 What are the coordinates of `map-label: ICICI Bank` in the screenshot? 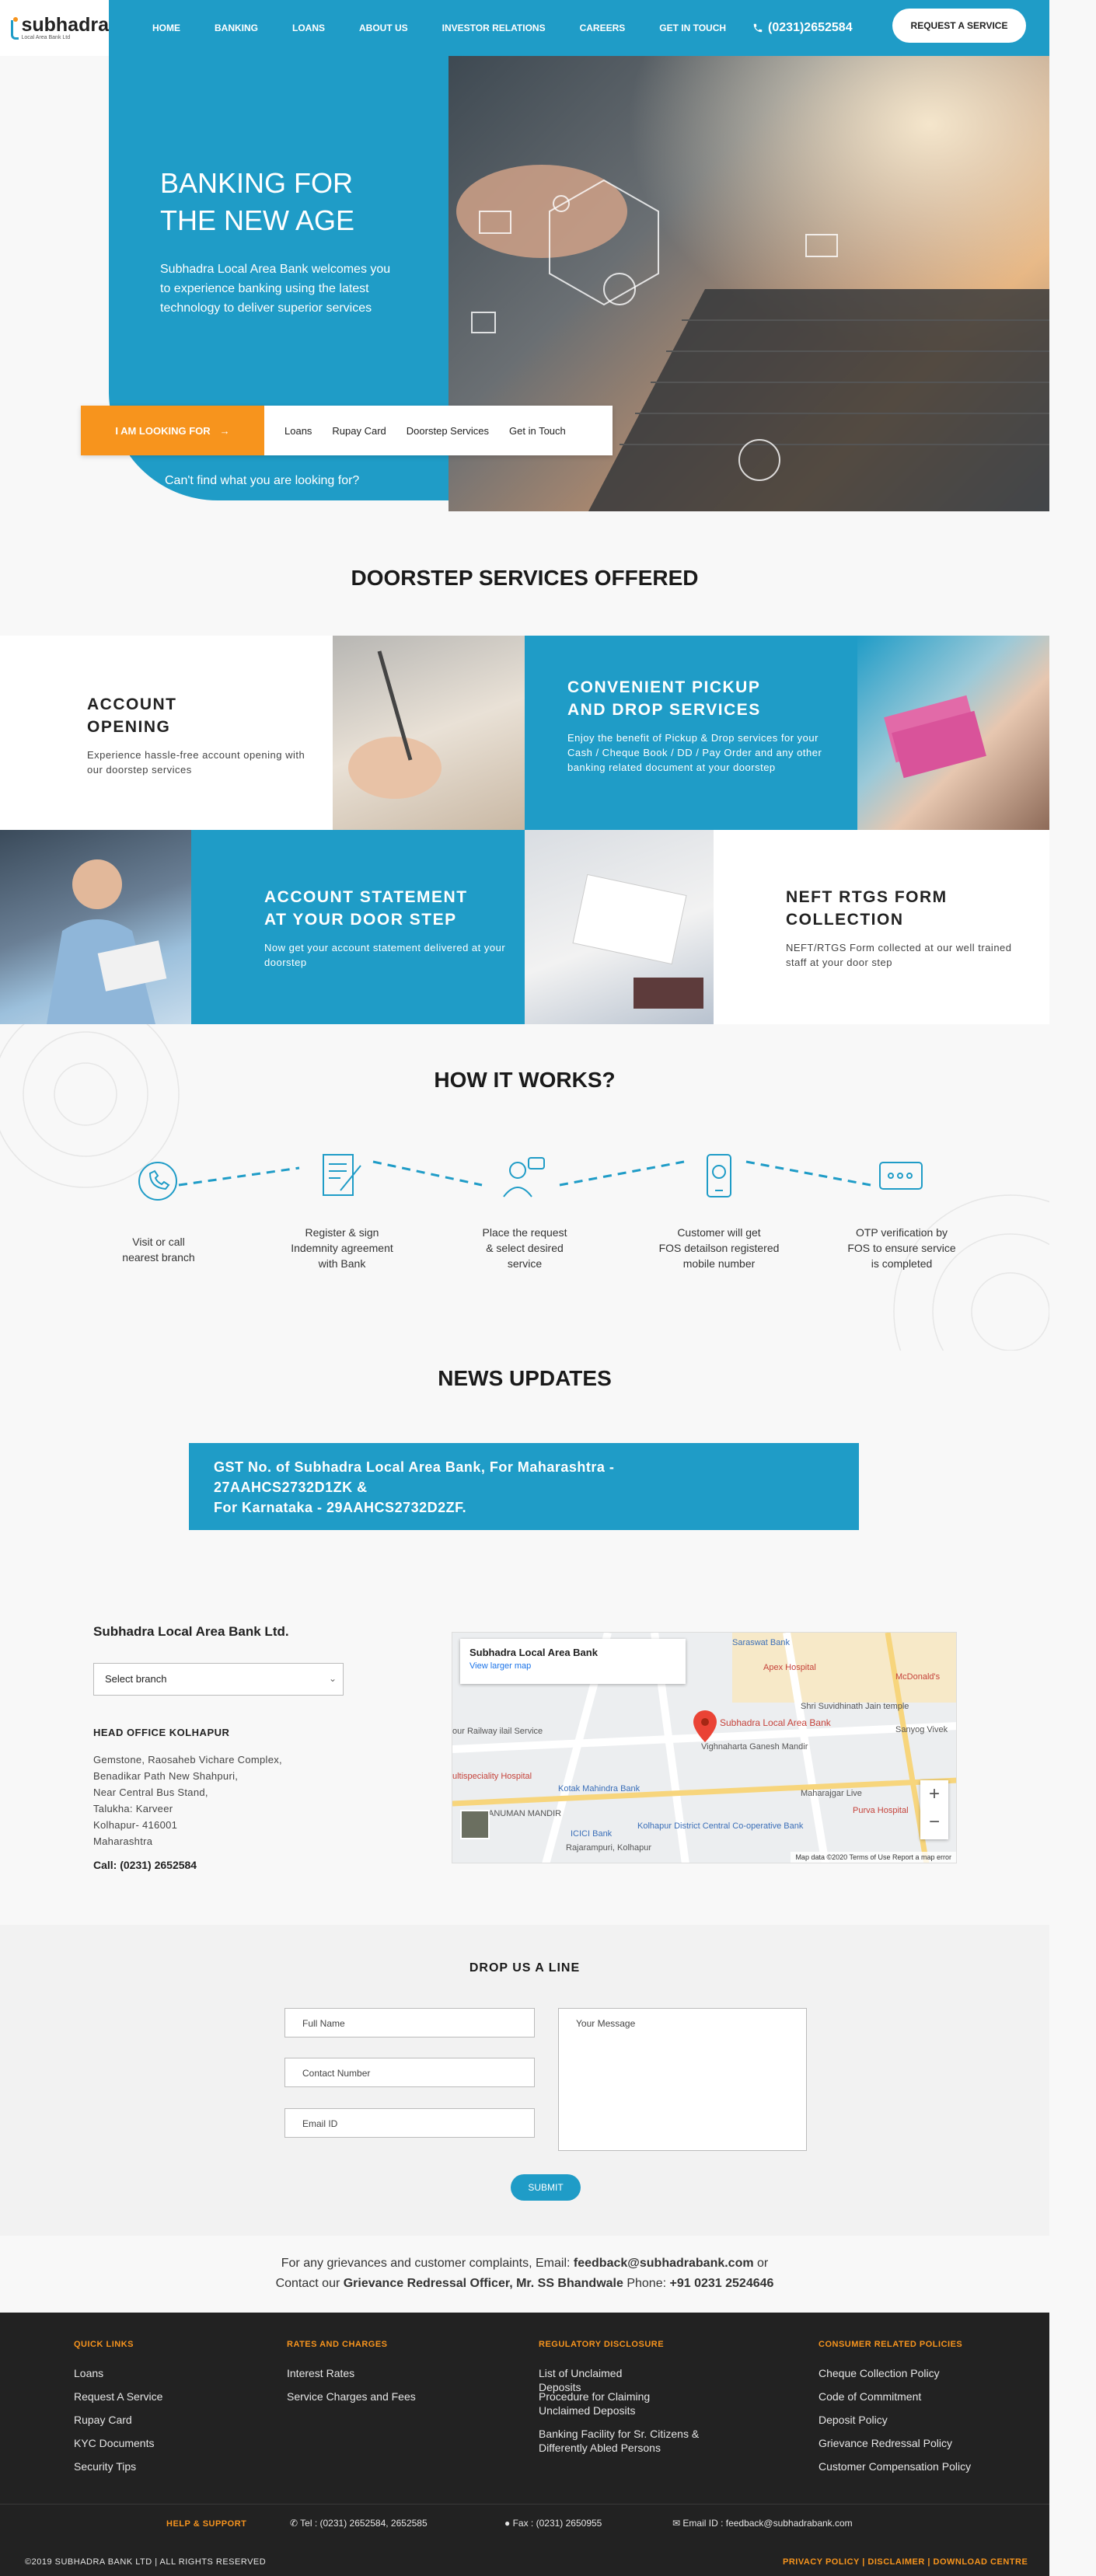 It's located at (592, 1834).